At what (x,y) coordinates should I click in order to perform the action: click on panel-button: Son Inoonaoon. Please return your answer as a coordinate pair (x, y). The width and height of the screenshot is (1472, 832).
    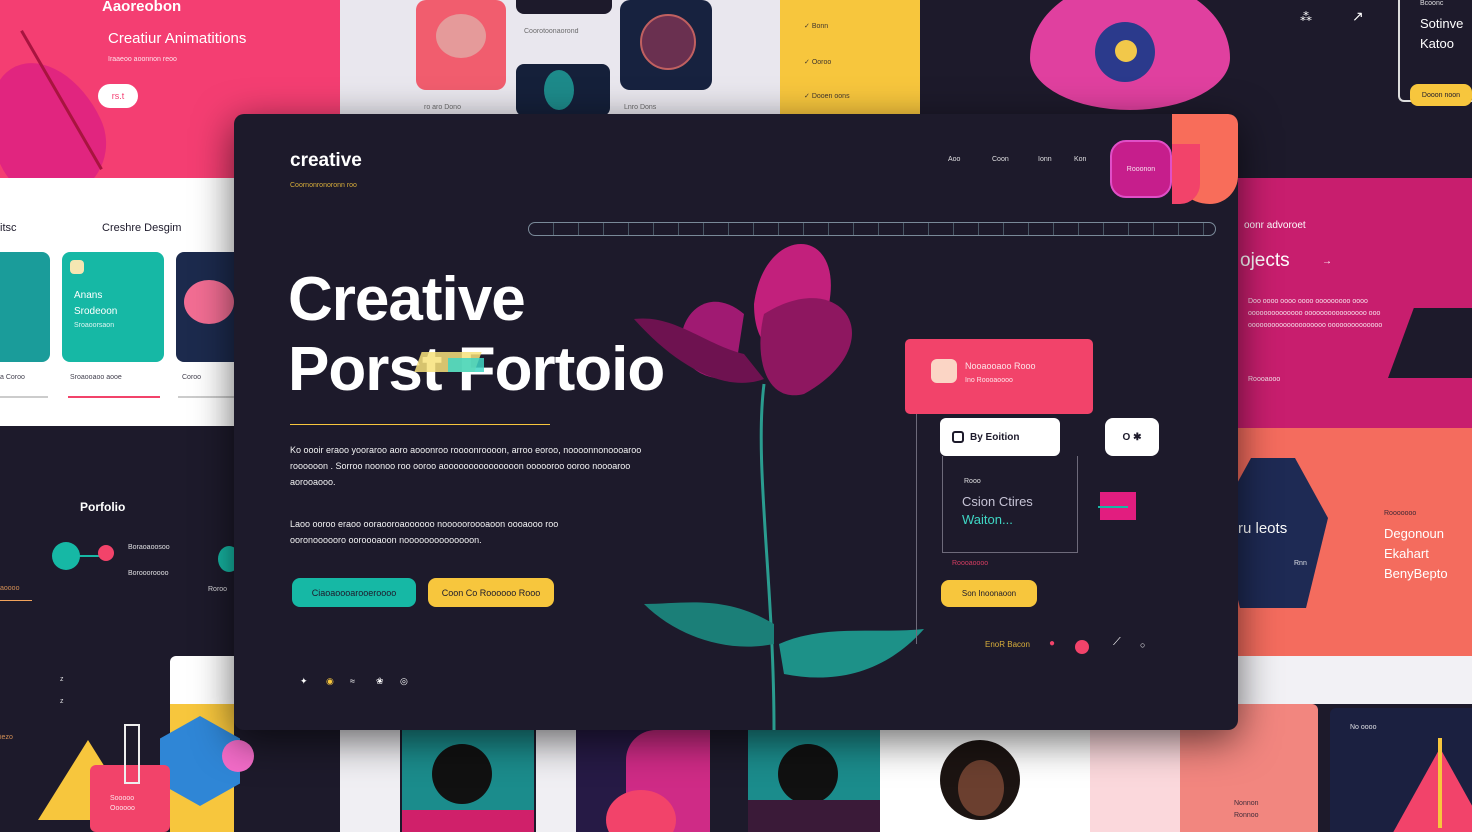
    Looking at the image, I should click on (989, 593).